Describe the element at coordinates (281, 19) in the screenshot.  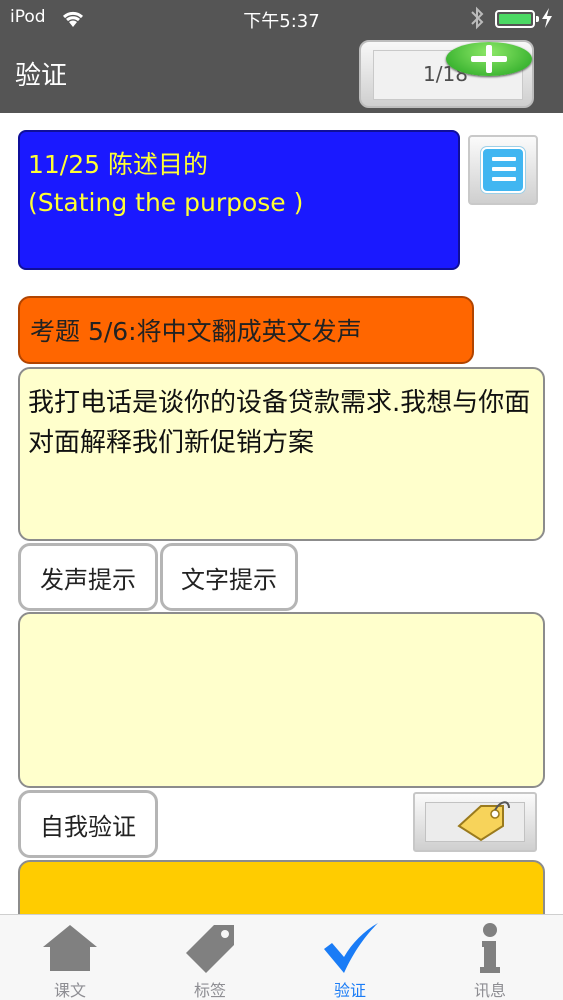
I see `status-bar: iPod 下午5:37` at that location.